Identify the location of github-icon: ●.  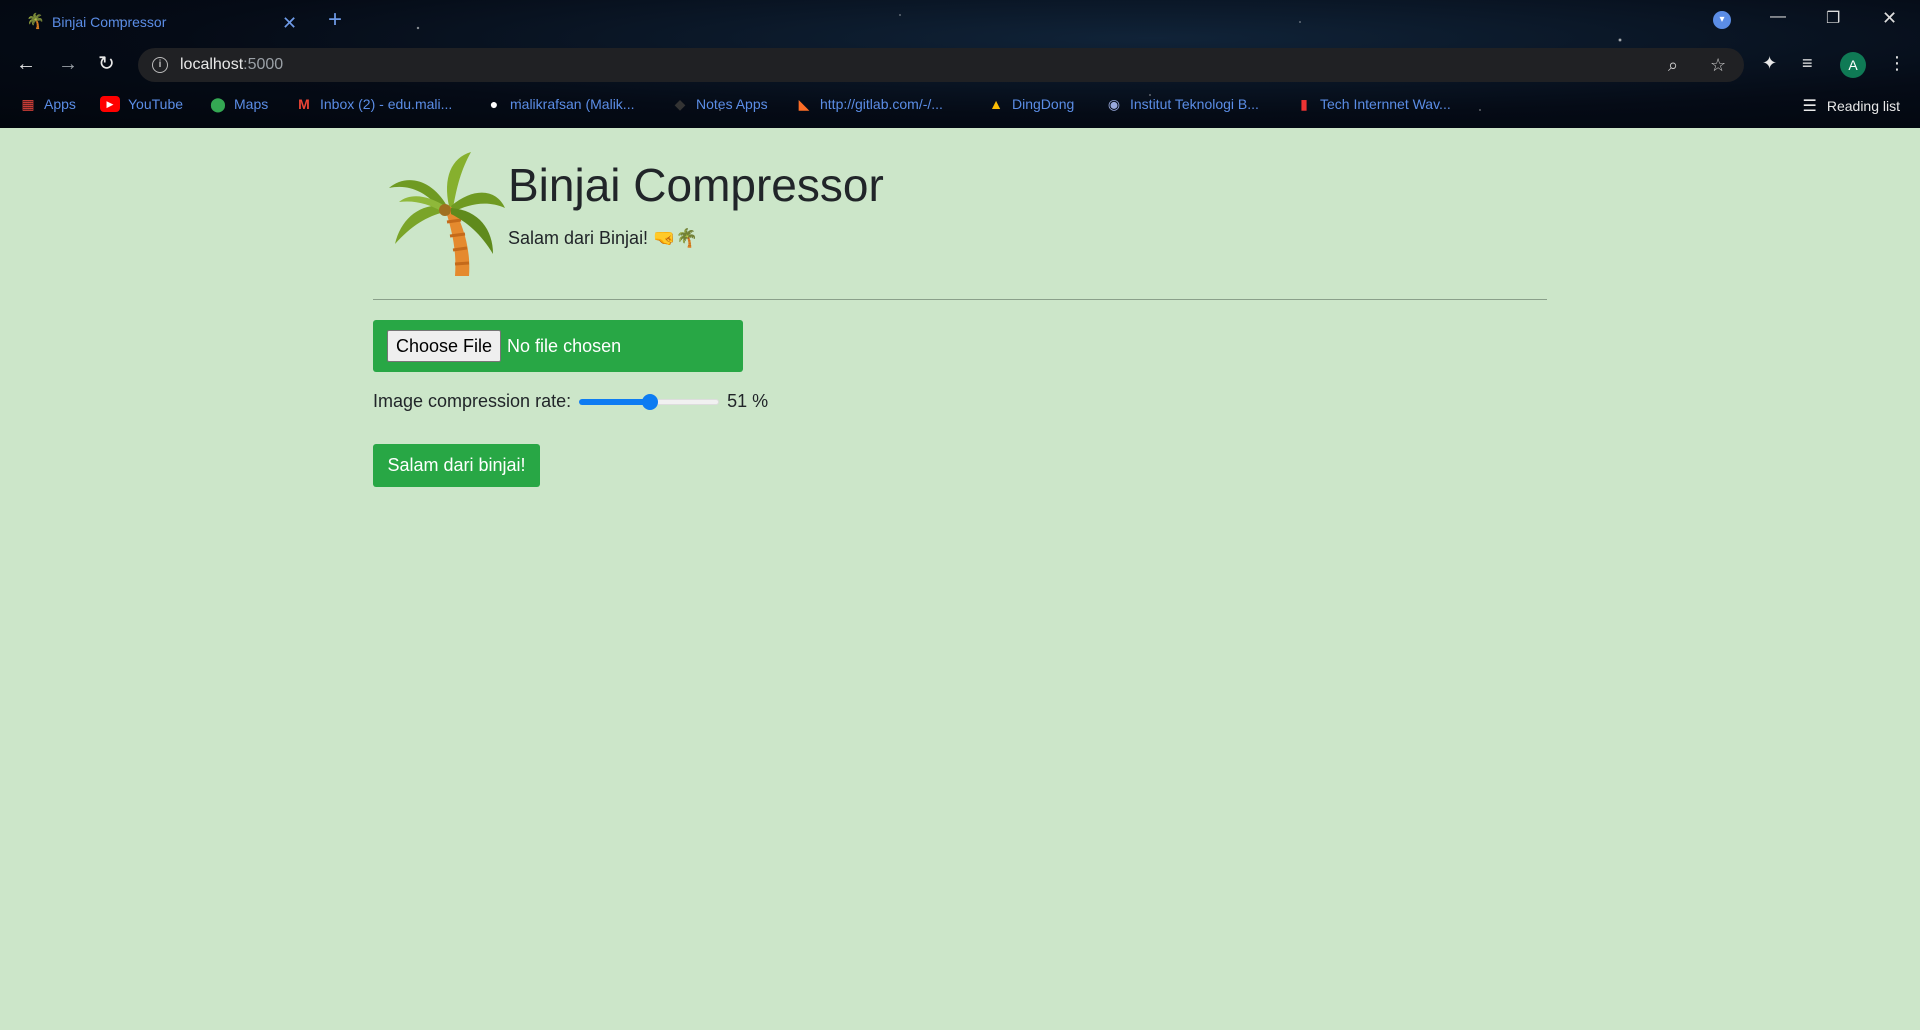
(494, 104).